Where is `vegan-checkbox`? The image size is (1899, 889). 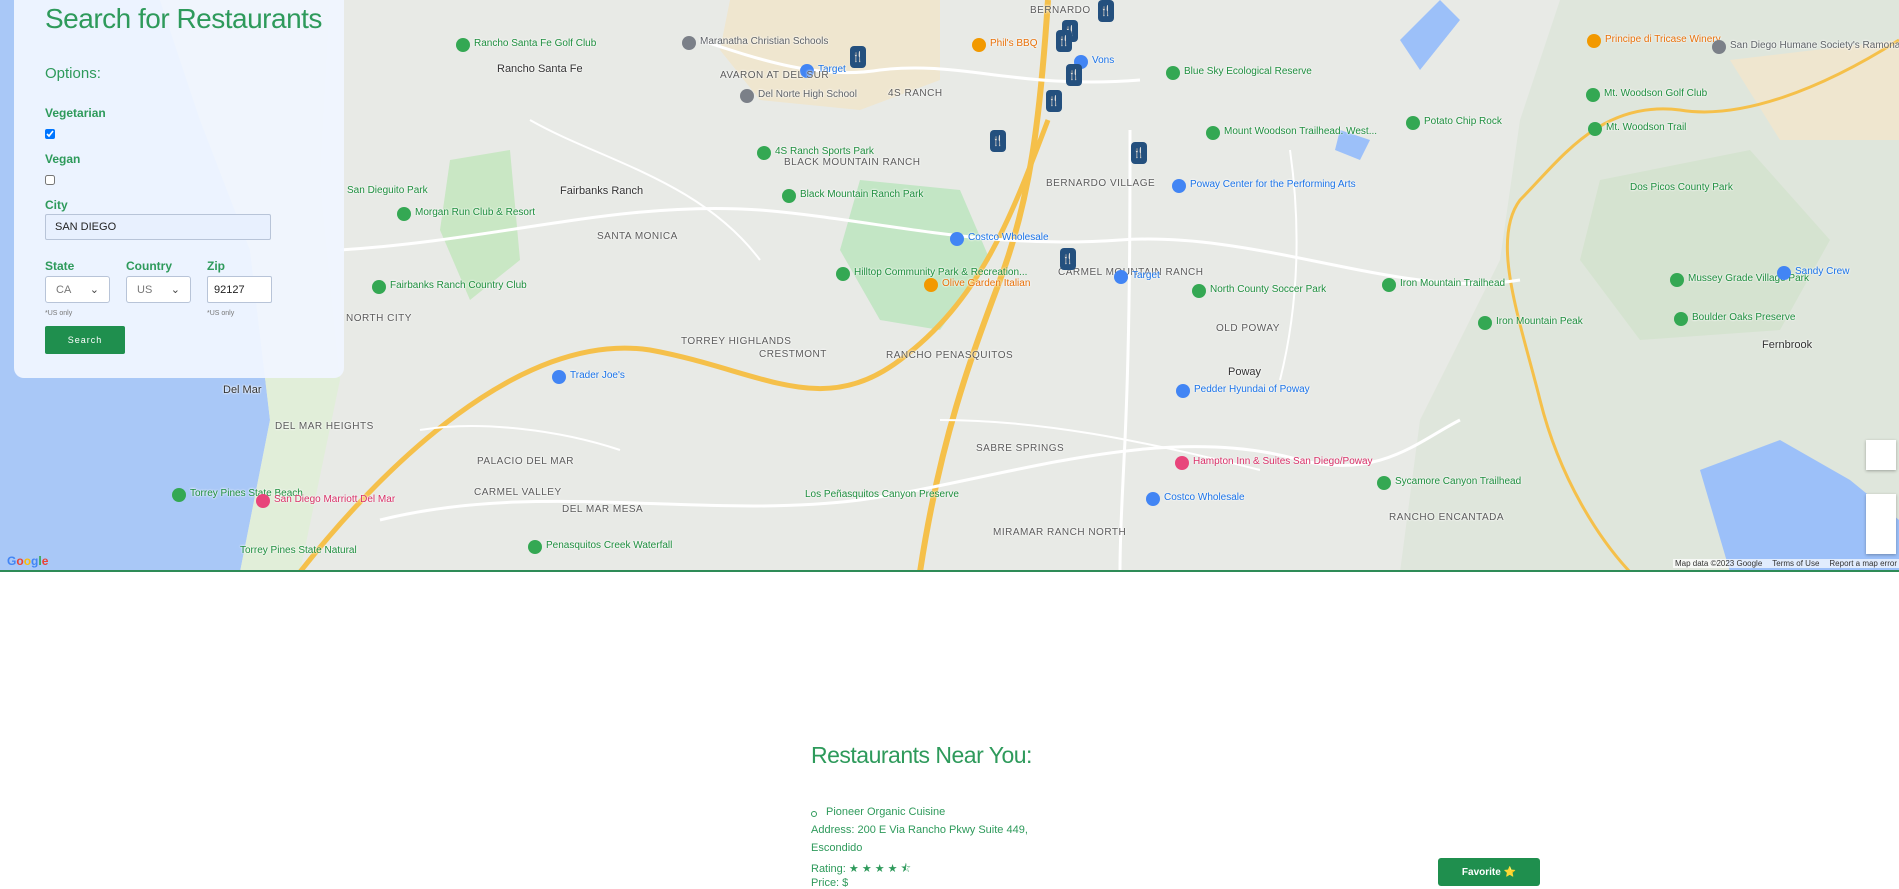
vegan-checkbox is located at coordinates (50, 180).